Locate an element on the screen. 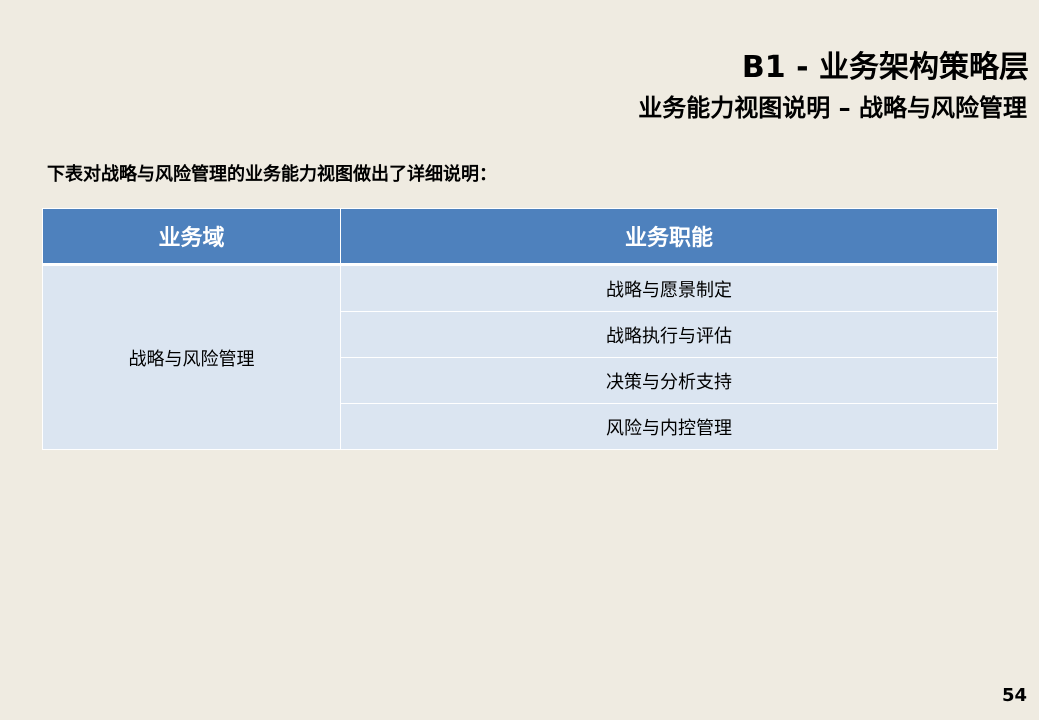 This screenshot has height=720, width=1039. function-cell: 决策与分析支持 is located at coordinates (669, 380).